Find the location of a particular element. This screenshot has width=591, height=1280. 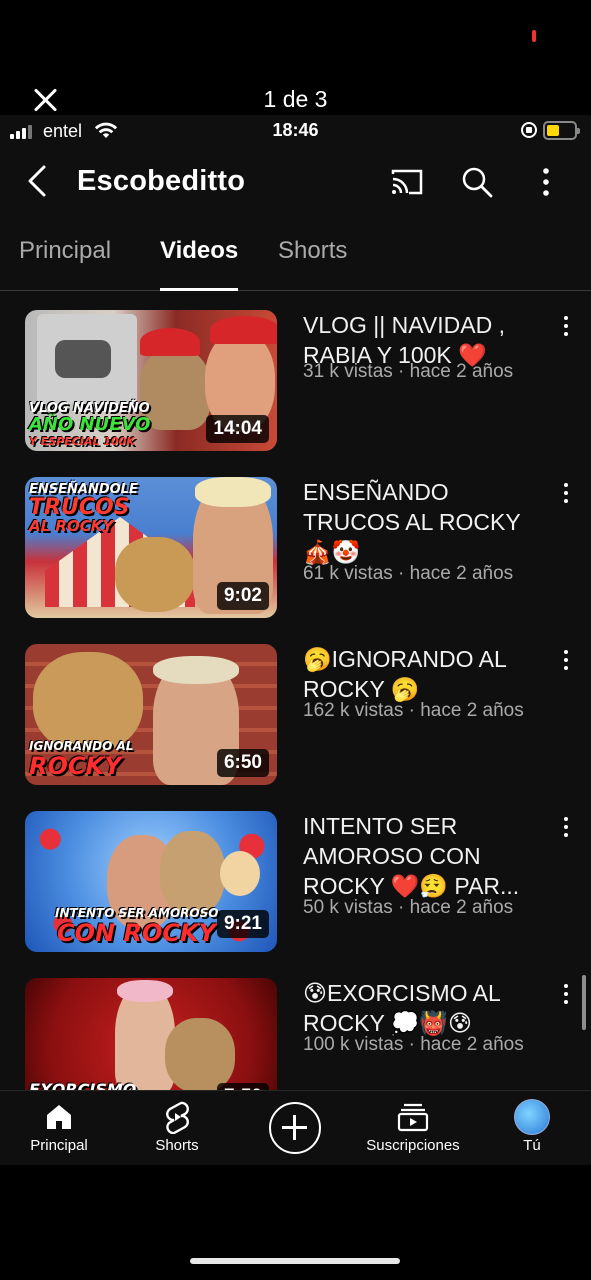

video-meta: 61 k vistas · hace 2 años is located at coordinates (408, 573).